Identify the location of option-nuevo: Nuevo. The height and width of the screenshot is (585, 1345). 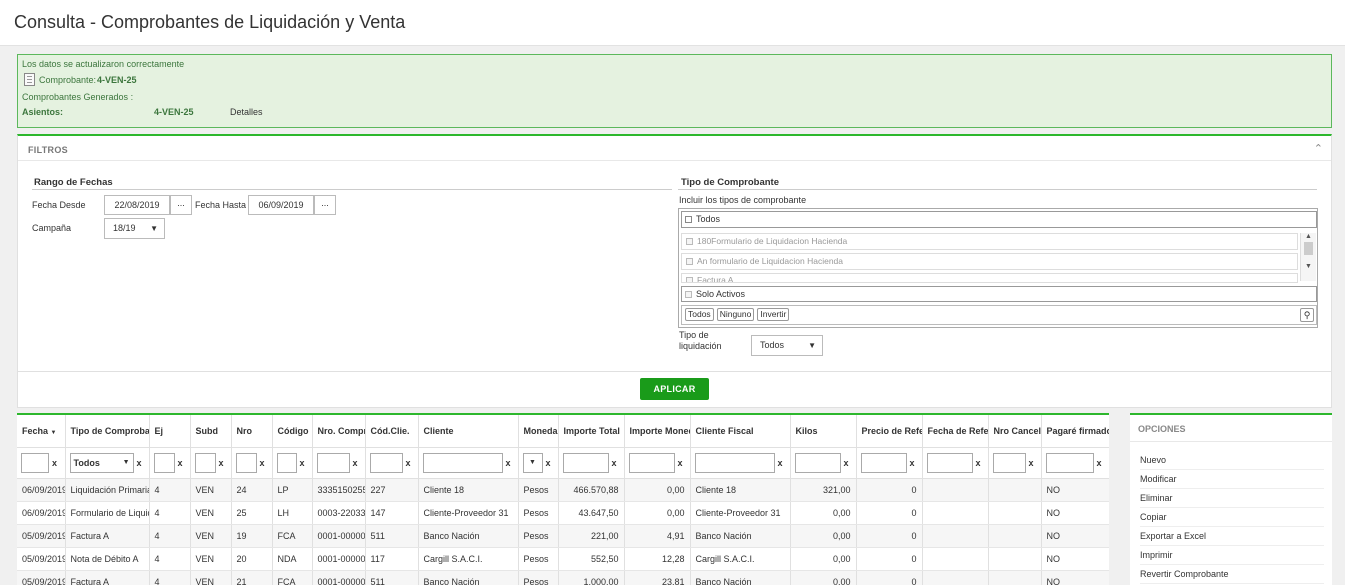
(1232, 460).